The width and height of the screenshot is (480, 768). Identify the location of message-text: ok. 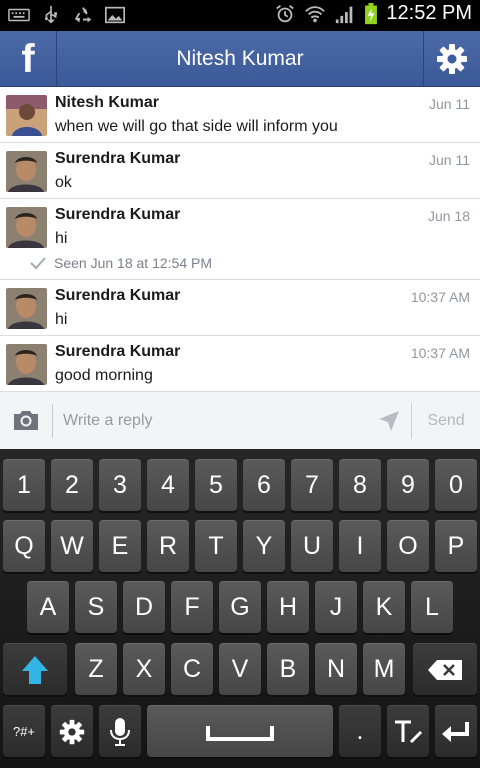
(63, 182).